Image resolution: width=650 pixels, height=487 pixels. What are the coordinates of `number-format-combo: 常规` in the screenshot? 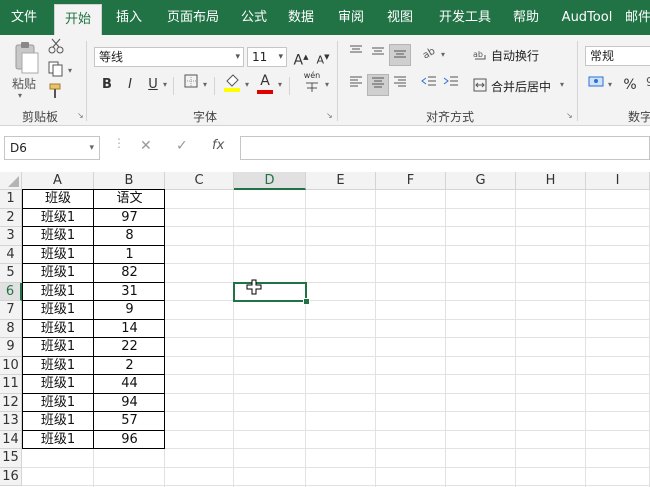 It's located at (617, 56).